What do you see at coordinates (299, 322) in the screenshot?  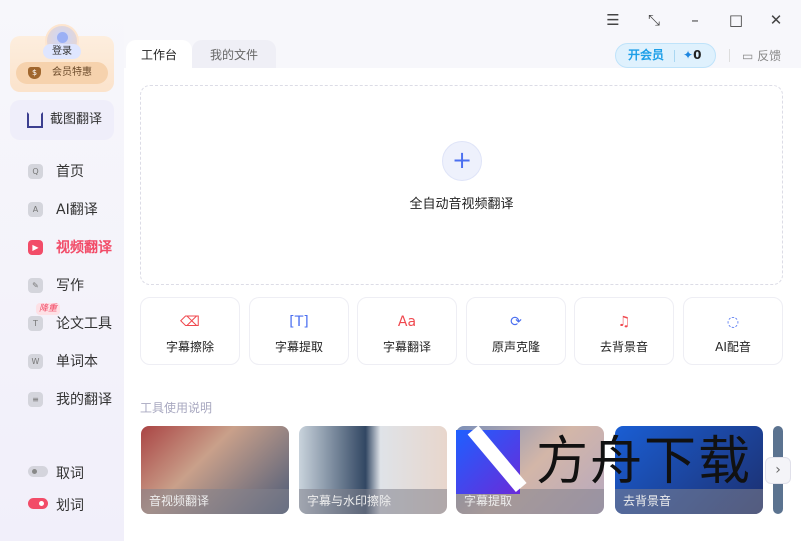 I see `text-extract-icon: [T]` at bounding box center [299, 322].